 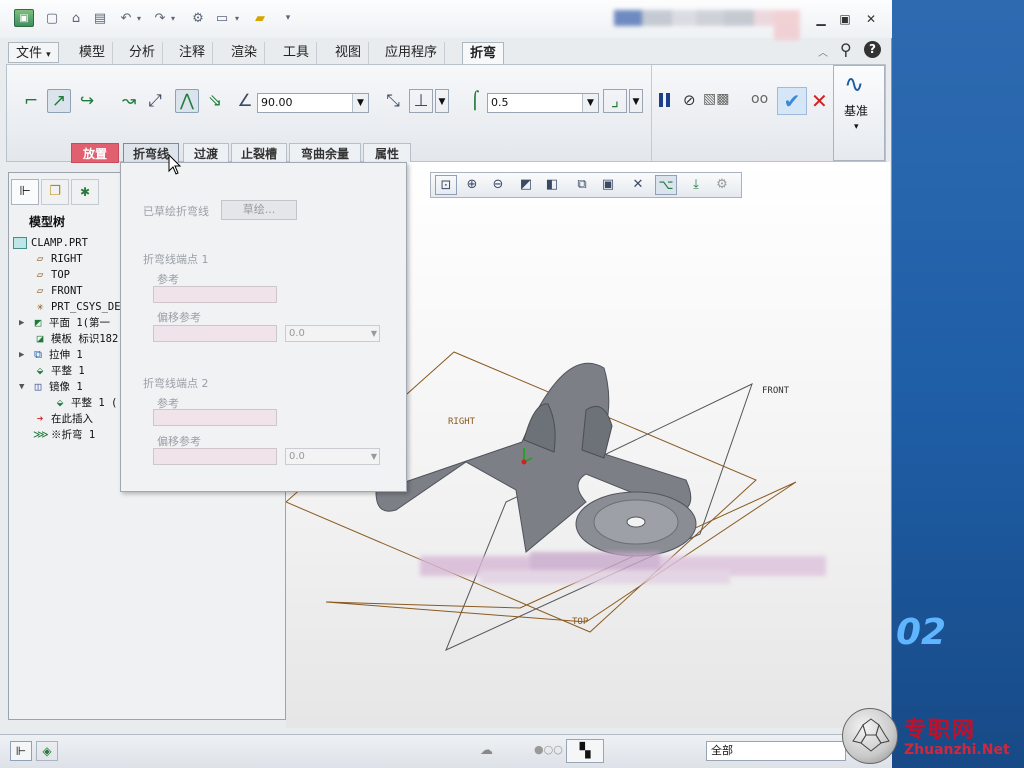 I want to click on undo-icon: ↶, so click(x=126, y=18).